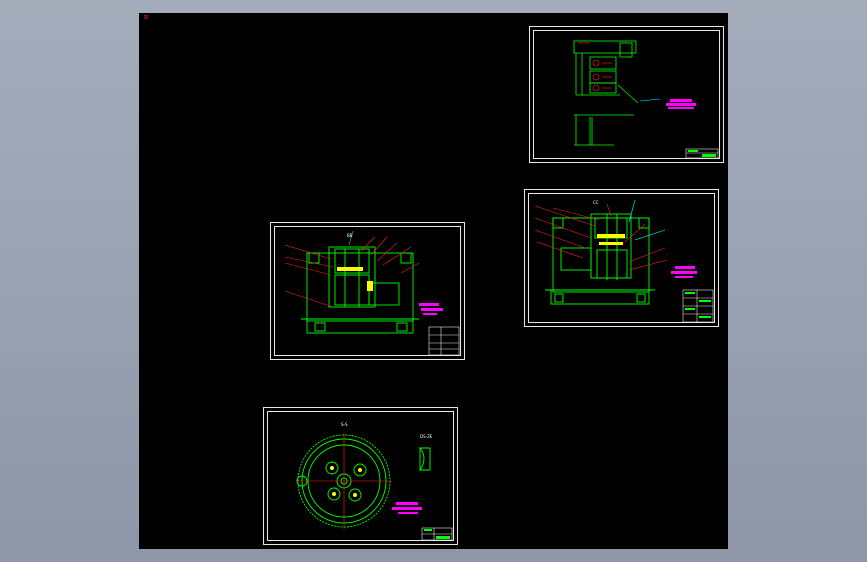 This screenshot has width=867, height=562. I want to click on section-label: S-S, so click(344, 424).